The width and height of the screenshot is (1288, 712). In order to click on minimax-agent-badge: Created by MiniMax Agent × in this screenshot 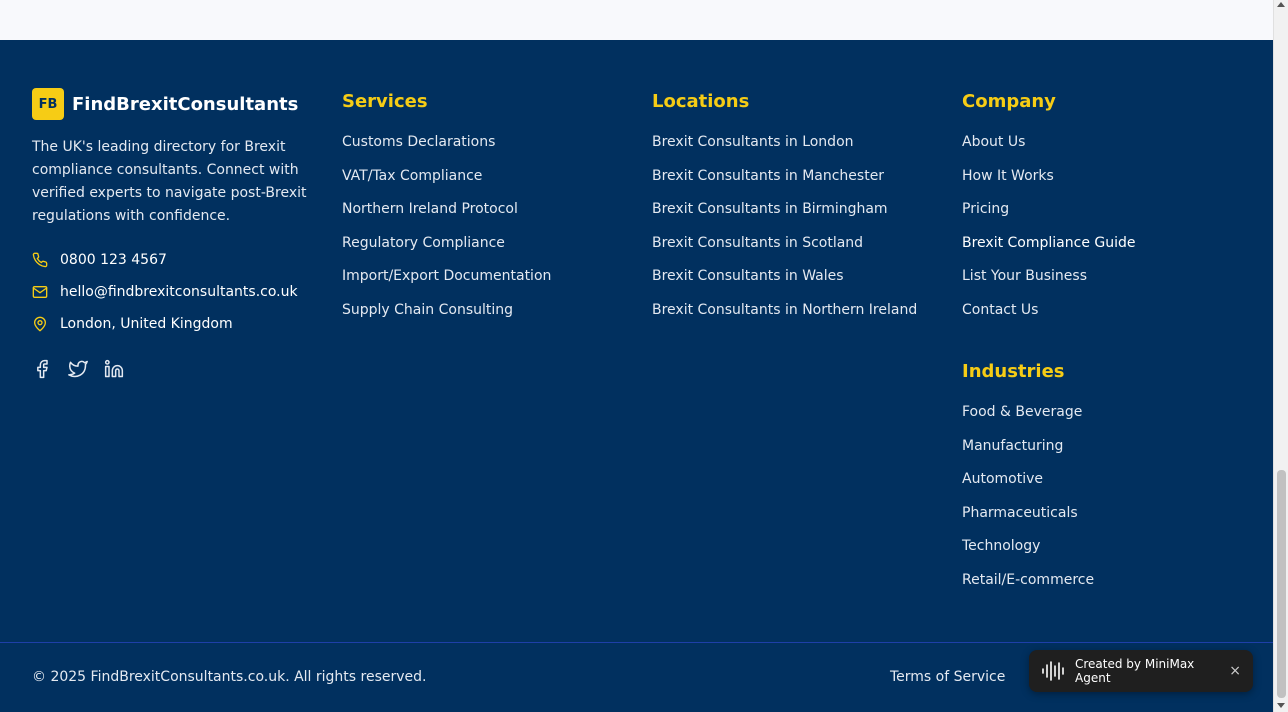, I will do `click(1141, 671)`.